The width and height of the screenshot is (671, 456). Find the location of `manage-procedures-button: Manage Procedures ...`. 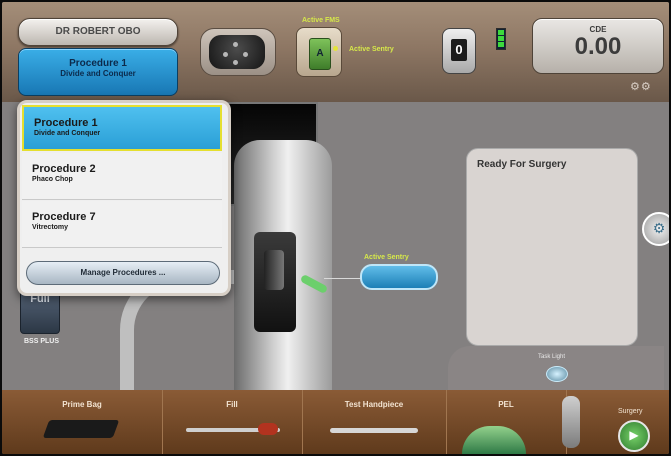

manage-procedures-button: Manage Procedures ... is located at coordinates (123, 273).